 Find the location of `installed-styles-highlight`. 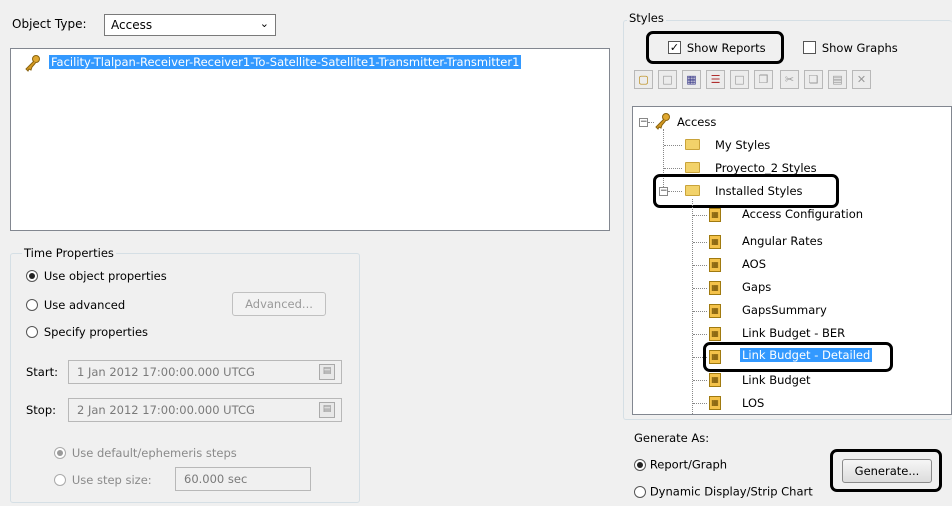

installed-styles-highlight is located at coordinates (746, 191).